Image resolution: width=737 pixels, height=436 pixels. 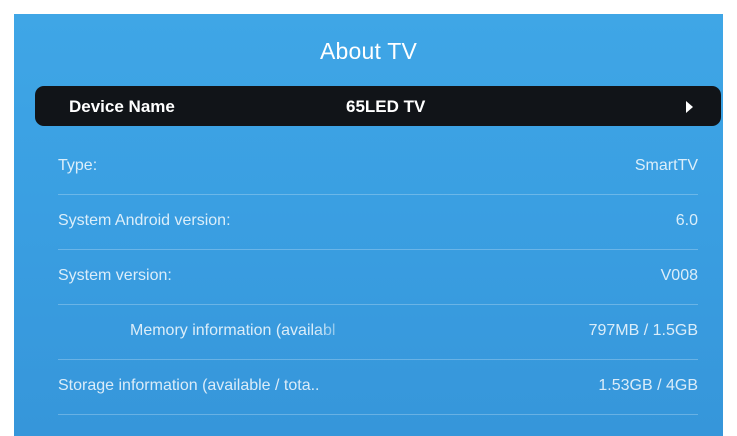 What do you see at coordinates (189, 385) in the screenshot?
I see `storage-info-label: Storage information (available / tota..` at bounding box center [189, 385].